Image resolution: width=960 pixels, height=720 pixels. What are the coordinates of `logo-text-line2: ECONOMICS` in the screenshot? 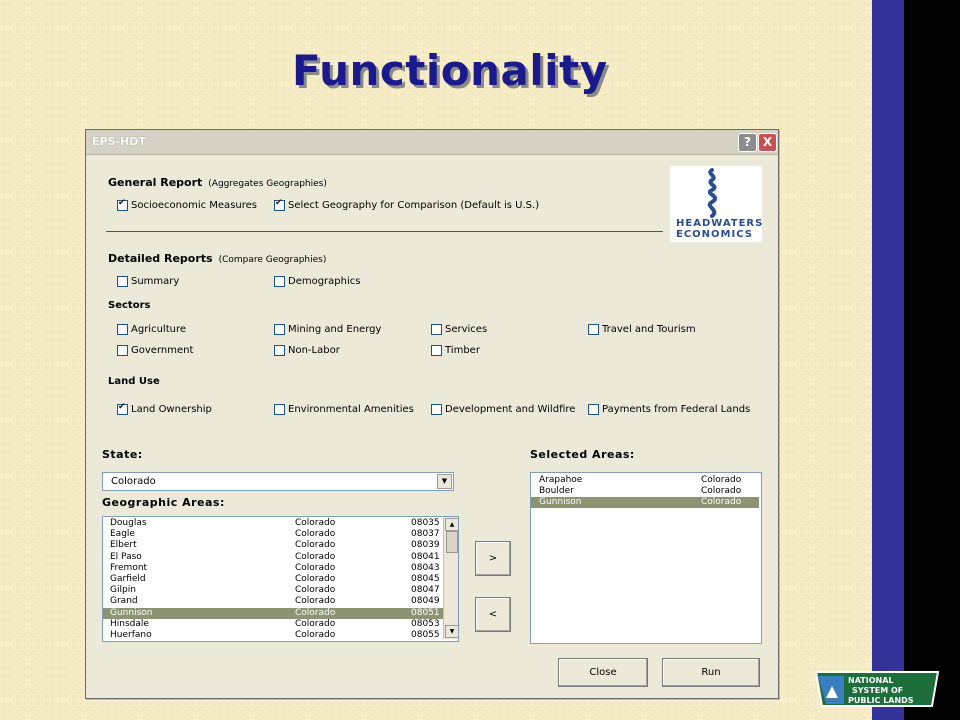 It's located at (714, 234).